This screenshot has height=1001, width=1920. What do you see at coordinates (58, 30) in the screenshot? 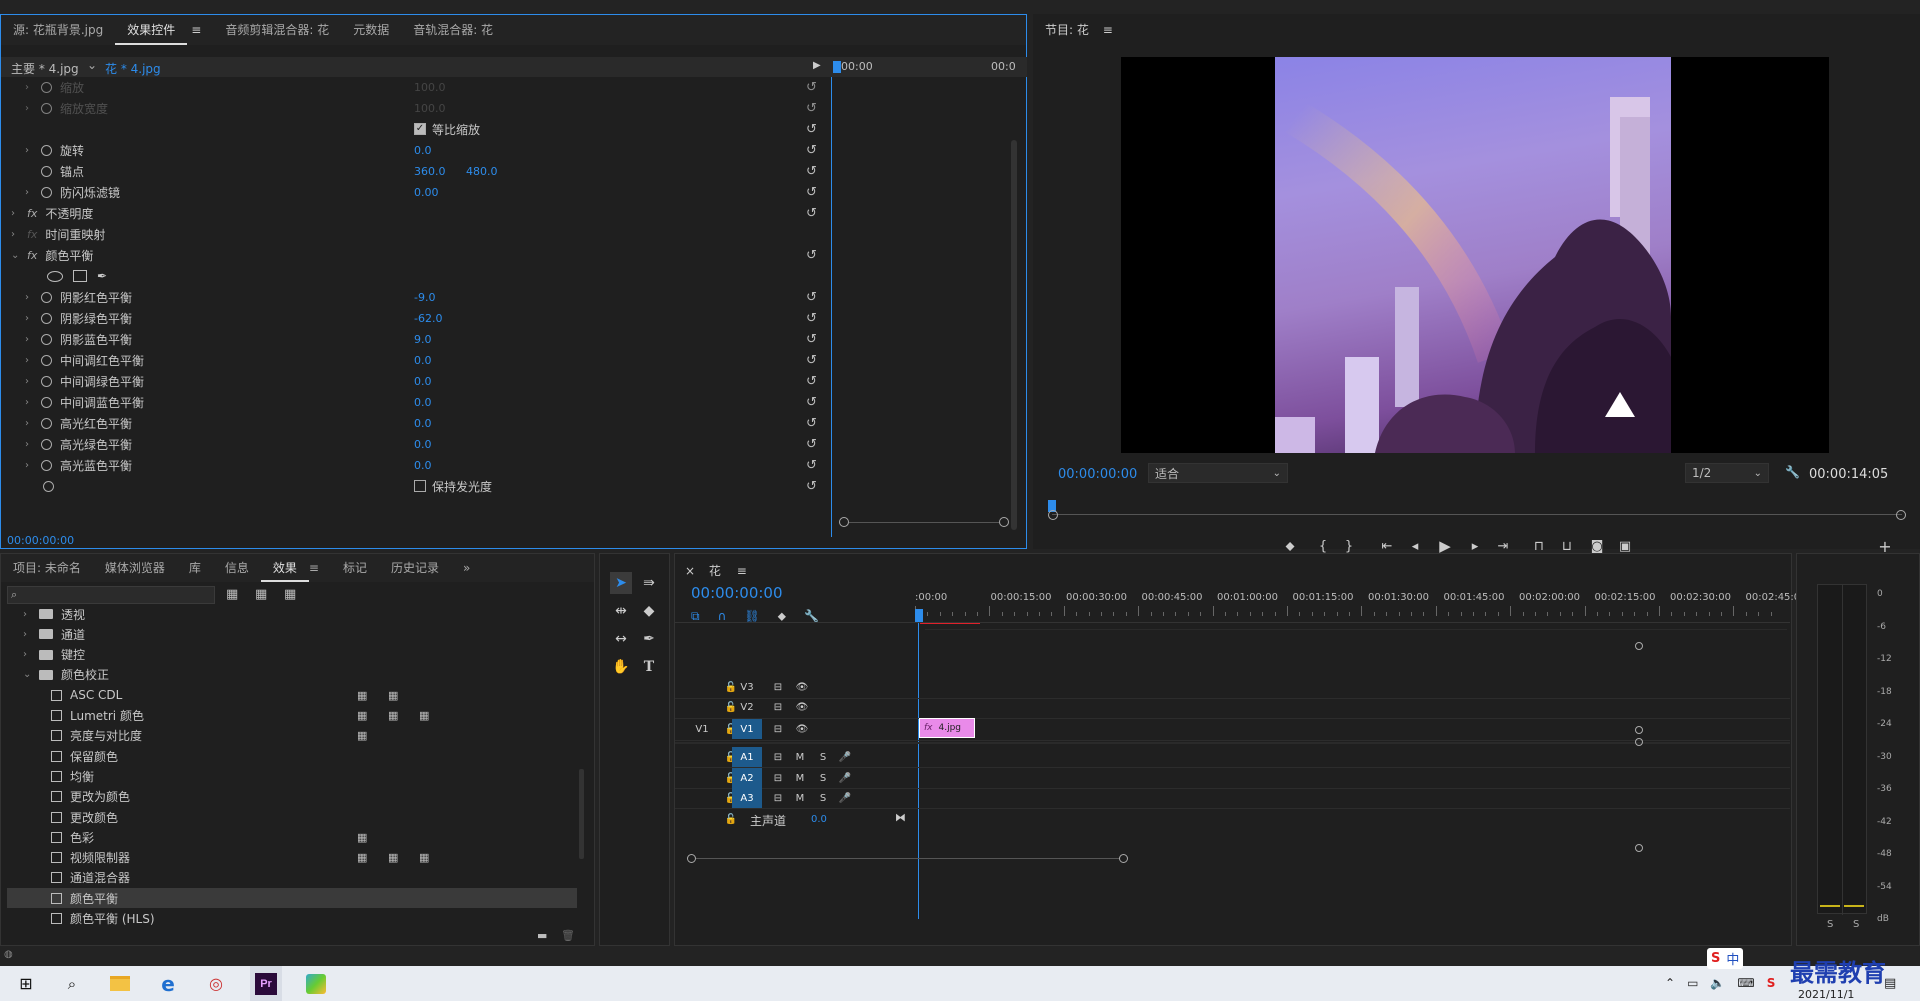
I see `tab-source: 源: 花瓶背景.jpg` at bounding box center [58, 30].